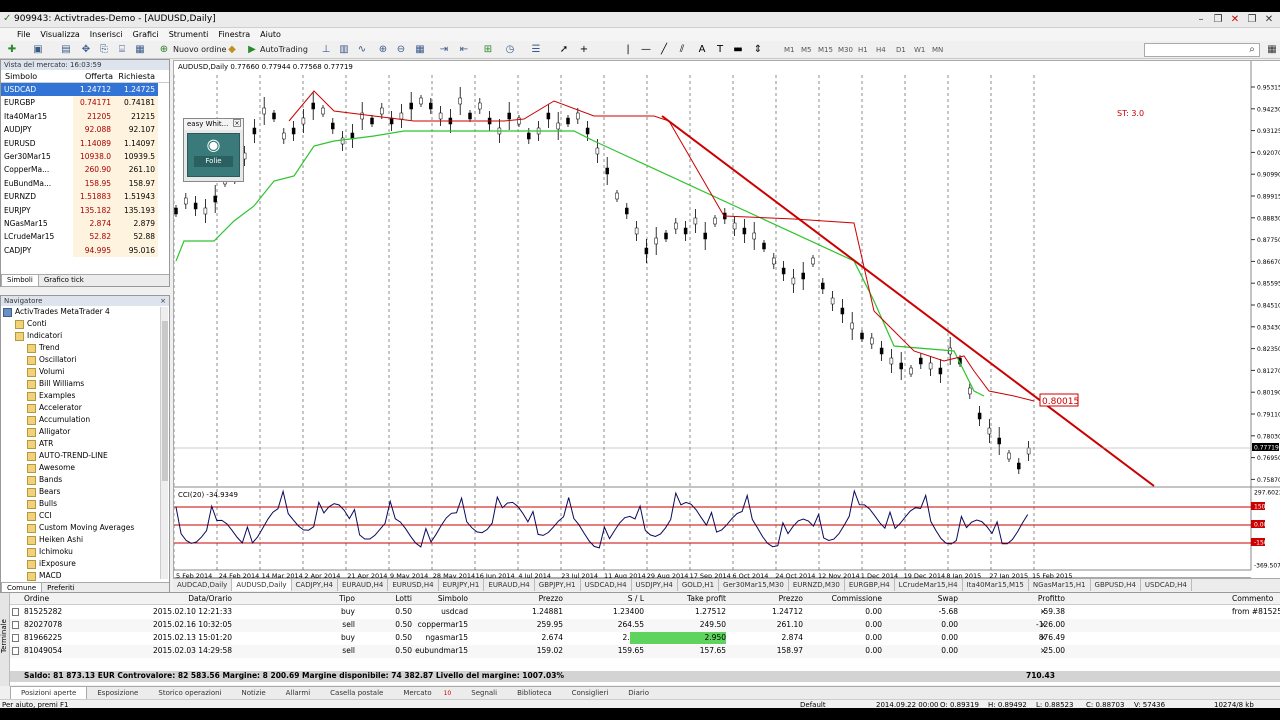 This screenshot has height=720, width=1280. Describe the element at coordinates (825, 50) in the screenshot. I see `tf-m15: M15` at that location.